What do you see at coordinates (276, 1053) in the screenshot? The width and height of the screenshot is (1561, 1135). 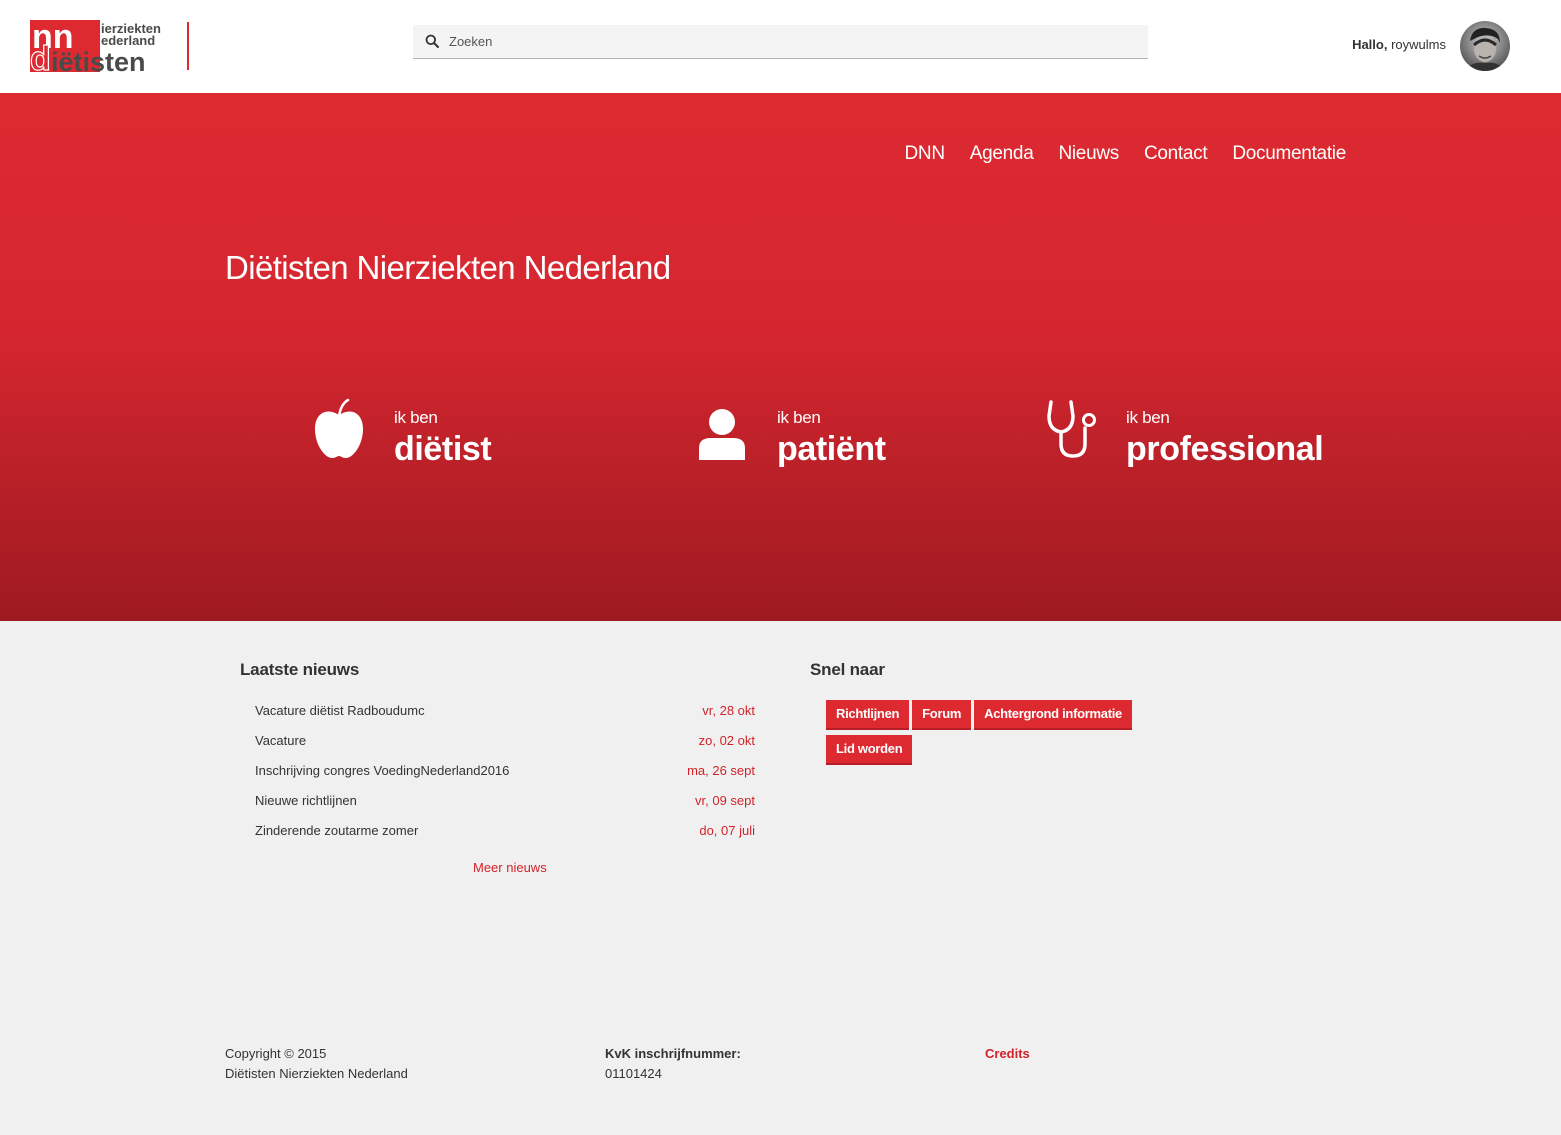 I see `copyright-line: Copyright © 2015` at bounding box center [276, 1053].